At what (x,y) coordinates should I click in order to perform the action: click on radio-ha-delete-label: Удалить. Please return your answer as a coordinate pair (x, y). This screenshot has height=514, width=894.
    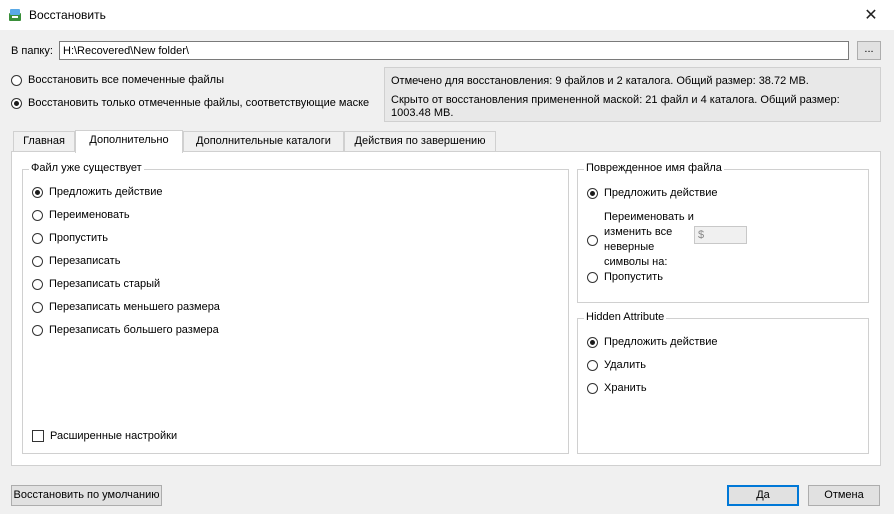
    Looking at the image, I should click on (625, 365).